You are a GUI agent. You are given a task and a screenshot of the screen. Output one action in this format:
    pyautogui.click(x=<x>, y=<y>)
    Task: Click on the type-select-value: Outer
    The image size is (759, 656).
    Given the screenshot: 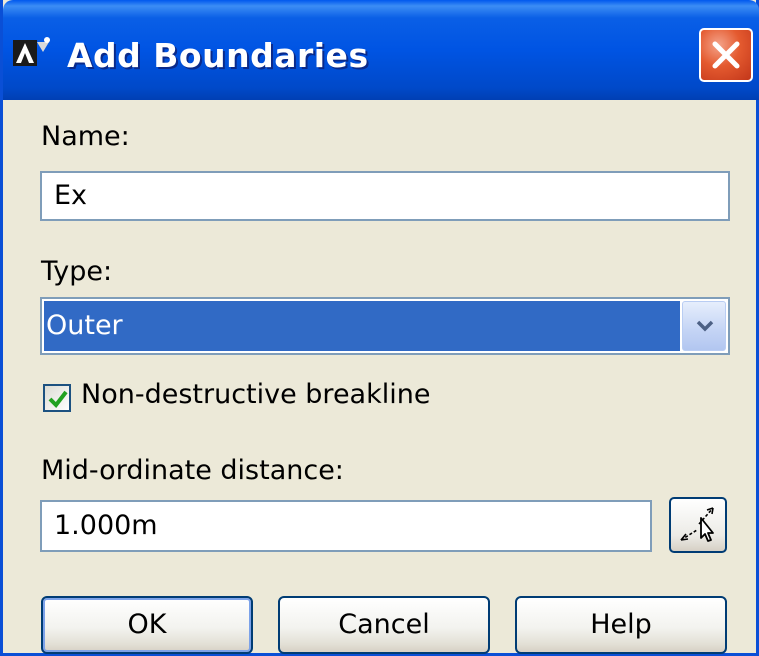 What is the action you would take?
    pyautogui.click(x=362, y=326)
    